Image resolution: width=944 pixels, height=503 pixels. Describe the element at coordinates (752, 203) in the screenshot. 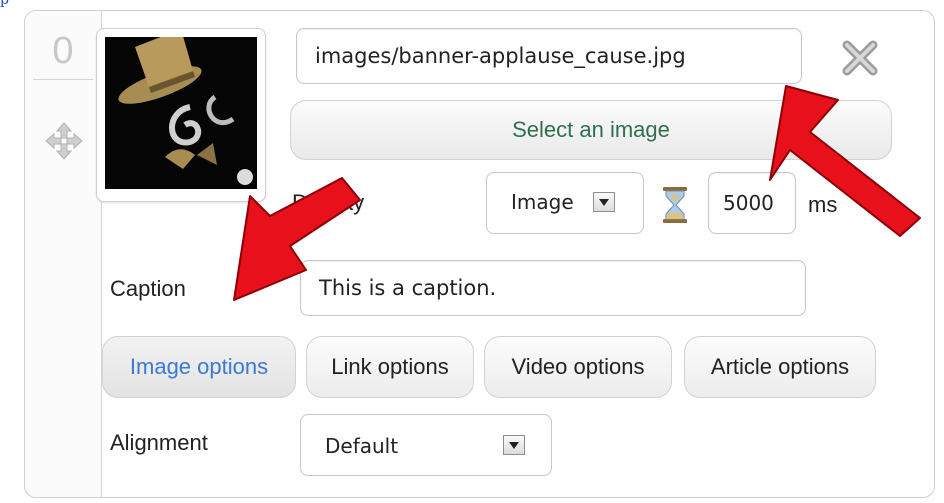

I see `duration-input: 5000` at that location.